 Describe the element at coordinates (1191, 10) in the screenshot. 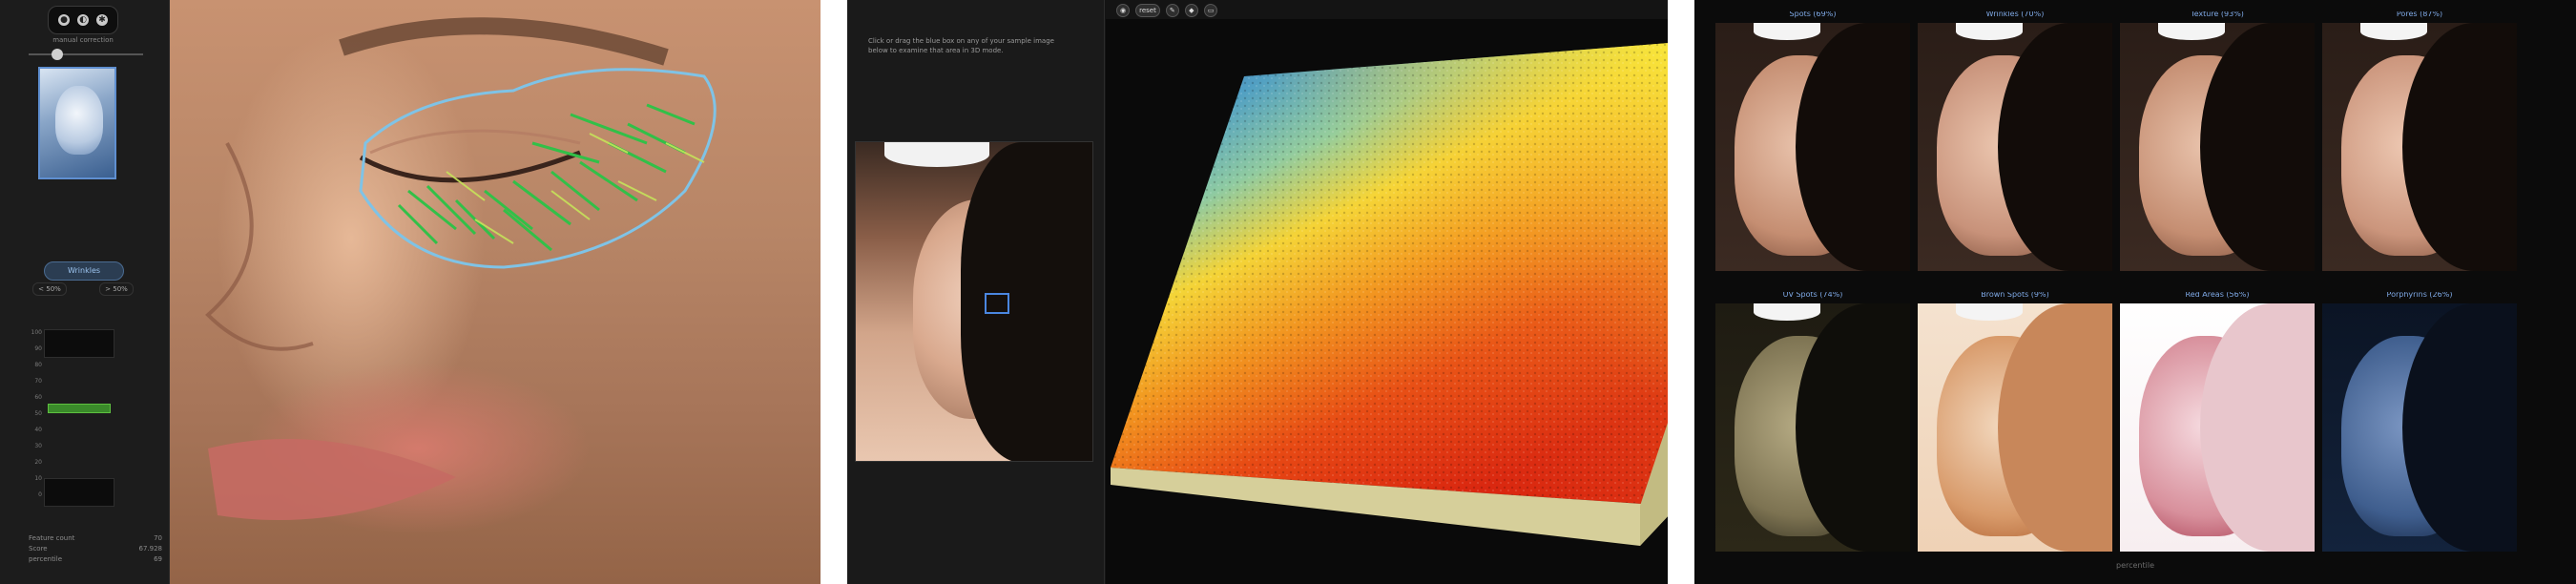

I see `palette-icon: ◆` at that location.